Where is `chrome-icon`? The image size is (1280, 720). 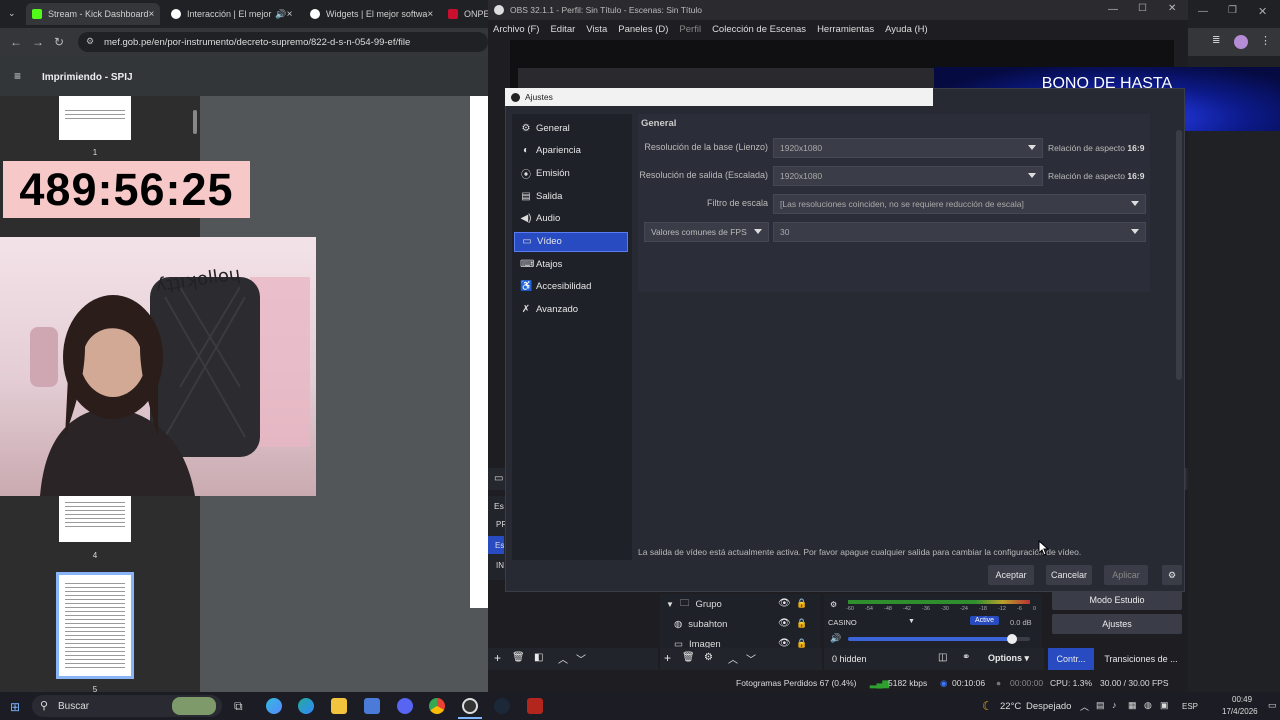
chrome-icon is located at coordinates (437, 706).